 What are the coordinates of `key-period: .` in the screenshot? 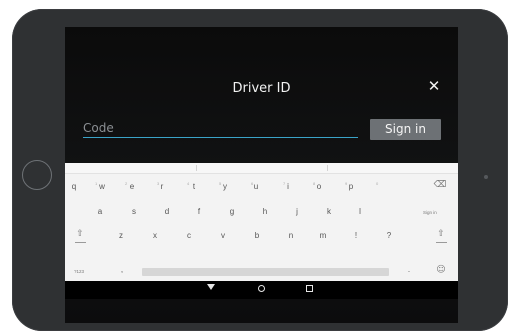 It's located at (409, 269).